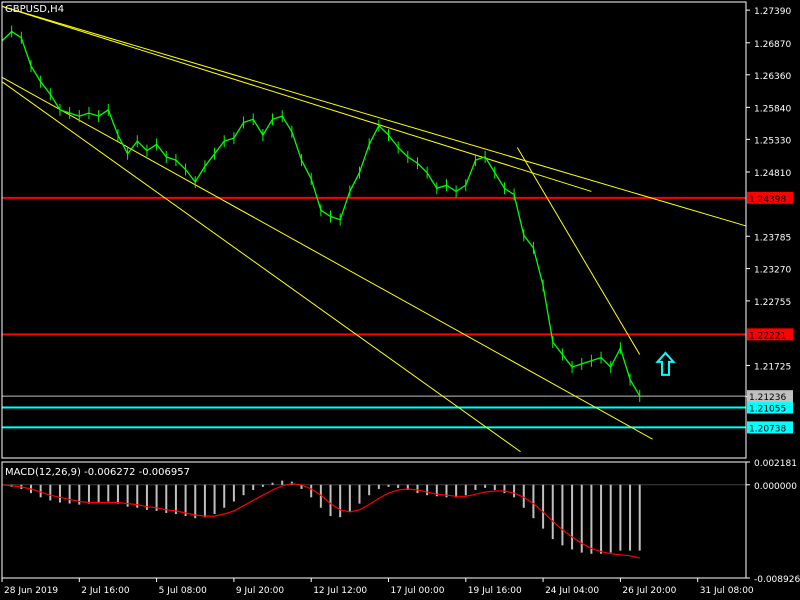 The width and height of the screenshot is (800, 600). Describe the element at coordinates (772, 141) in the screenshot. I see `price-y-tick-label: 1.25330` at that location.